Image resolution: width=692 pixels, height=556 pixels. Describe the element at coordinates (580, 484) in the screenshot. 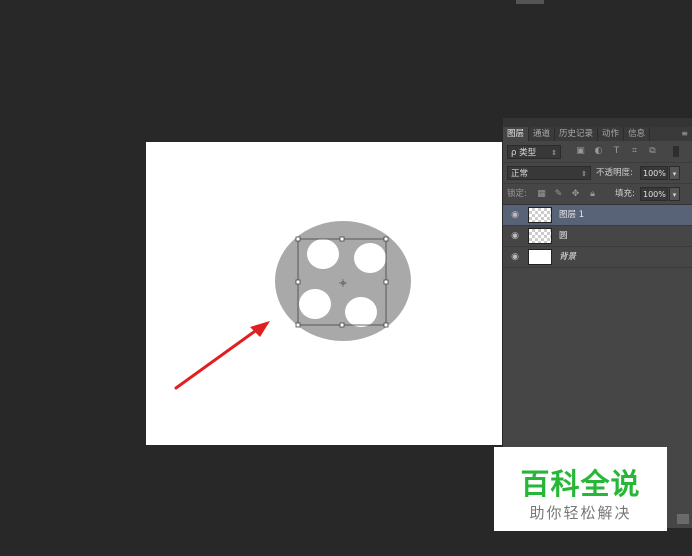

I see `watermark-title: 百科全说` at that location.